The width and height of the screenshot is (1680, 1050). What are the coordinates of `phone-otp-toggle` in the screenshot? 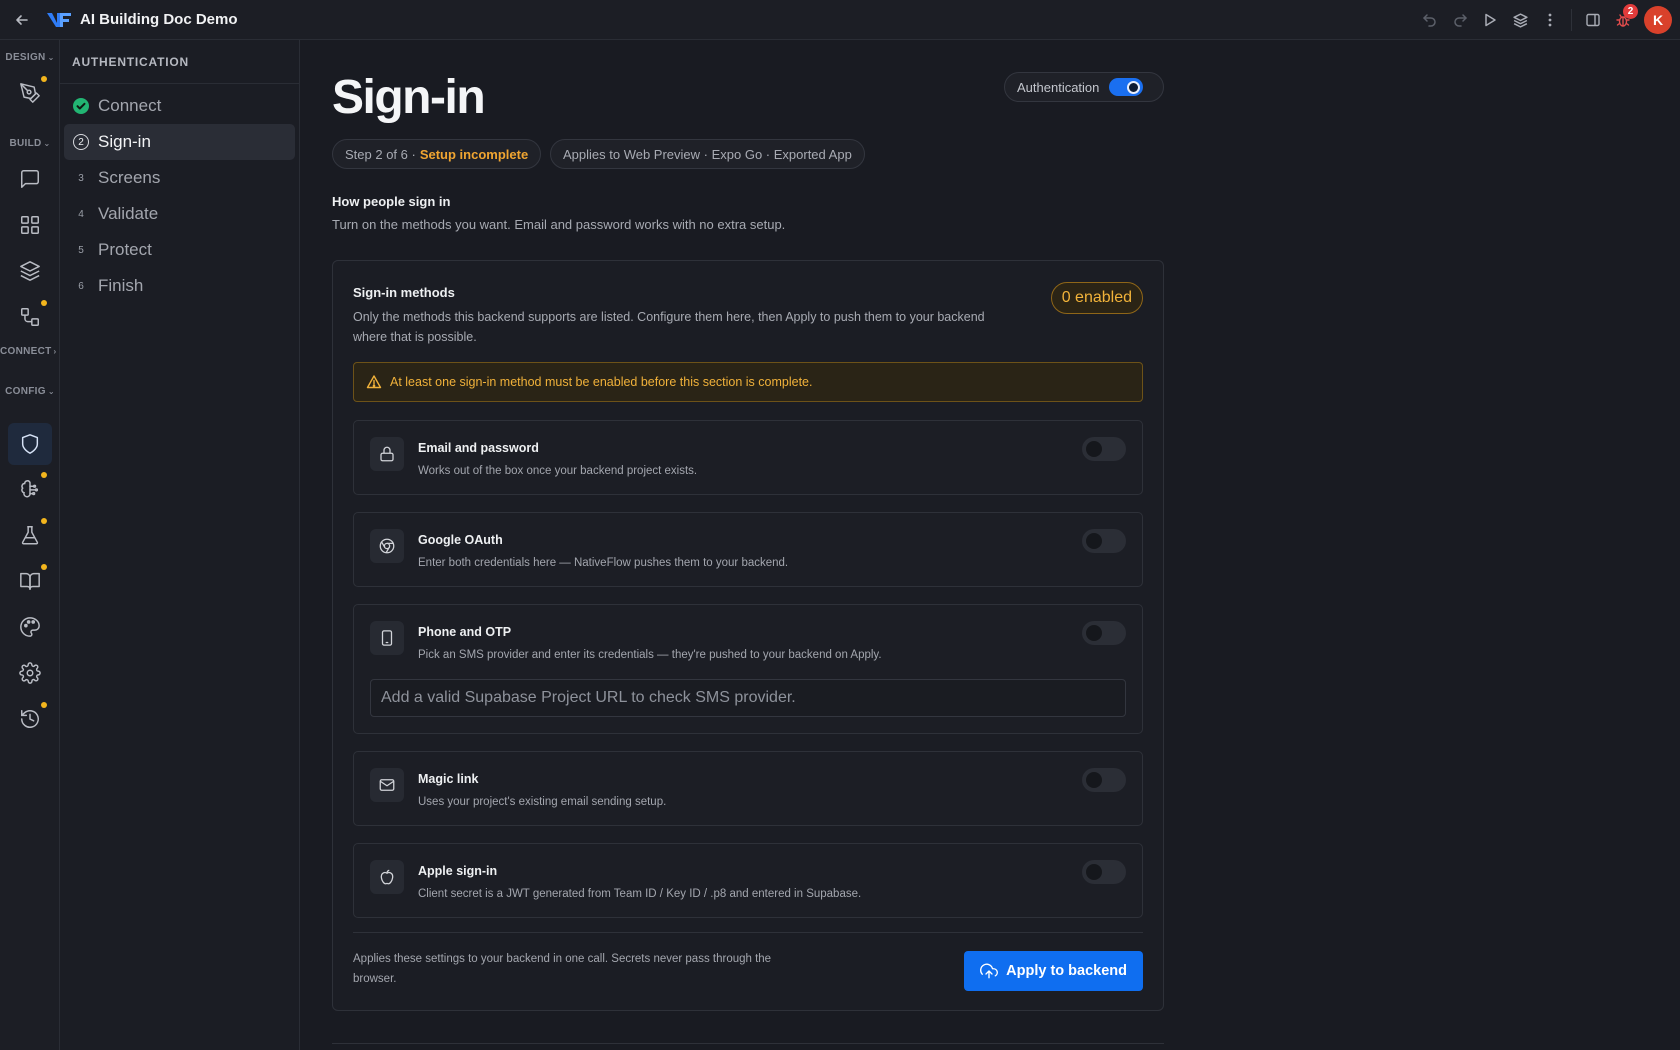 It's located at (1104, 633).